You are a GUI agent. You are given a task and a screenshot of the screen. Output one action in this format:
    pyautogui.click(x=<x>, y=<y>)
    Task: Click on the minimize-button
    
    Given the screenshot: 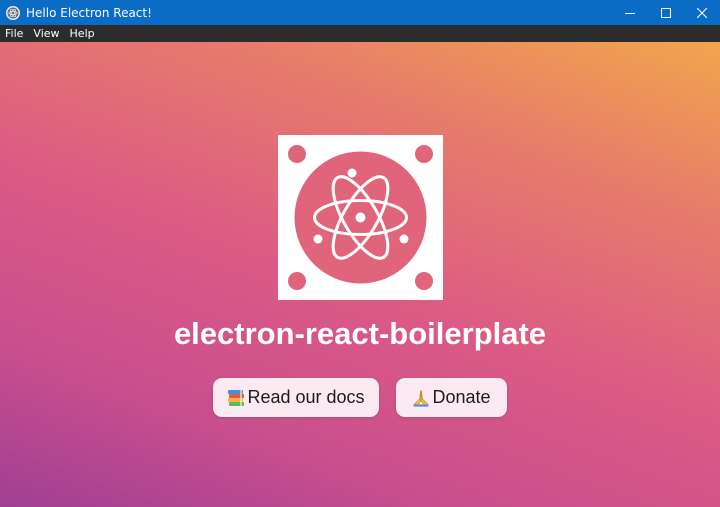 What is the action you would take?
    pyautogui.click(x=630, y=12)
    